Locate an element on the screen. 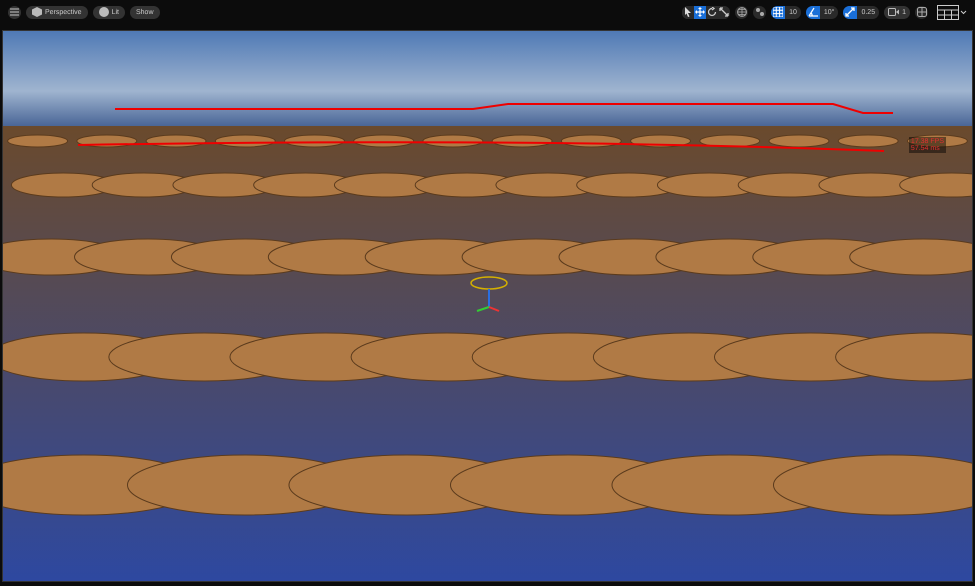  globe-icon is located at coordinates (741, 12).